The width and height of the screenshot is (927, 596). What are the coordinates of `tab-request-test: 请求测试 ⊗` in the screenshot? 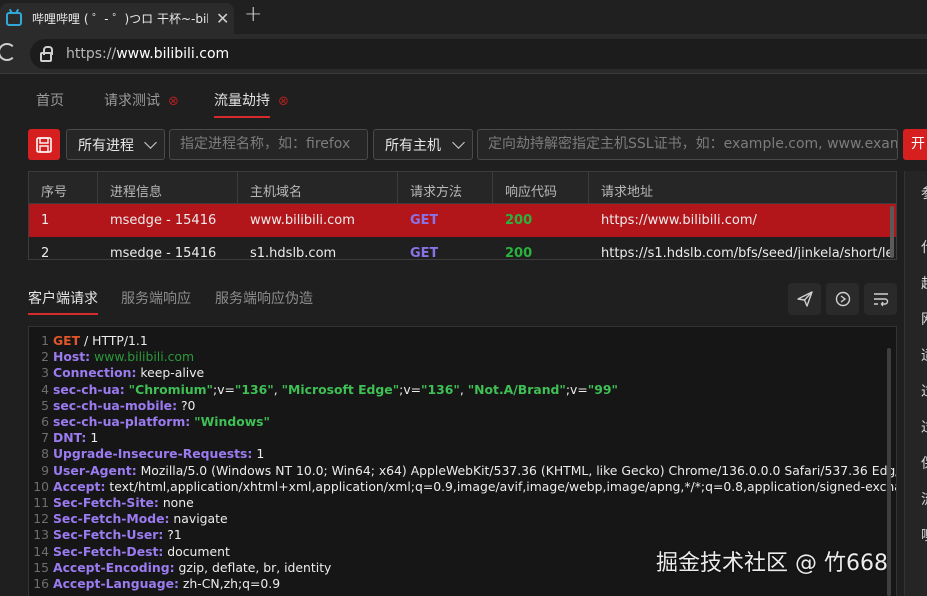 It's located at (141, 100).